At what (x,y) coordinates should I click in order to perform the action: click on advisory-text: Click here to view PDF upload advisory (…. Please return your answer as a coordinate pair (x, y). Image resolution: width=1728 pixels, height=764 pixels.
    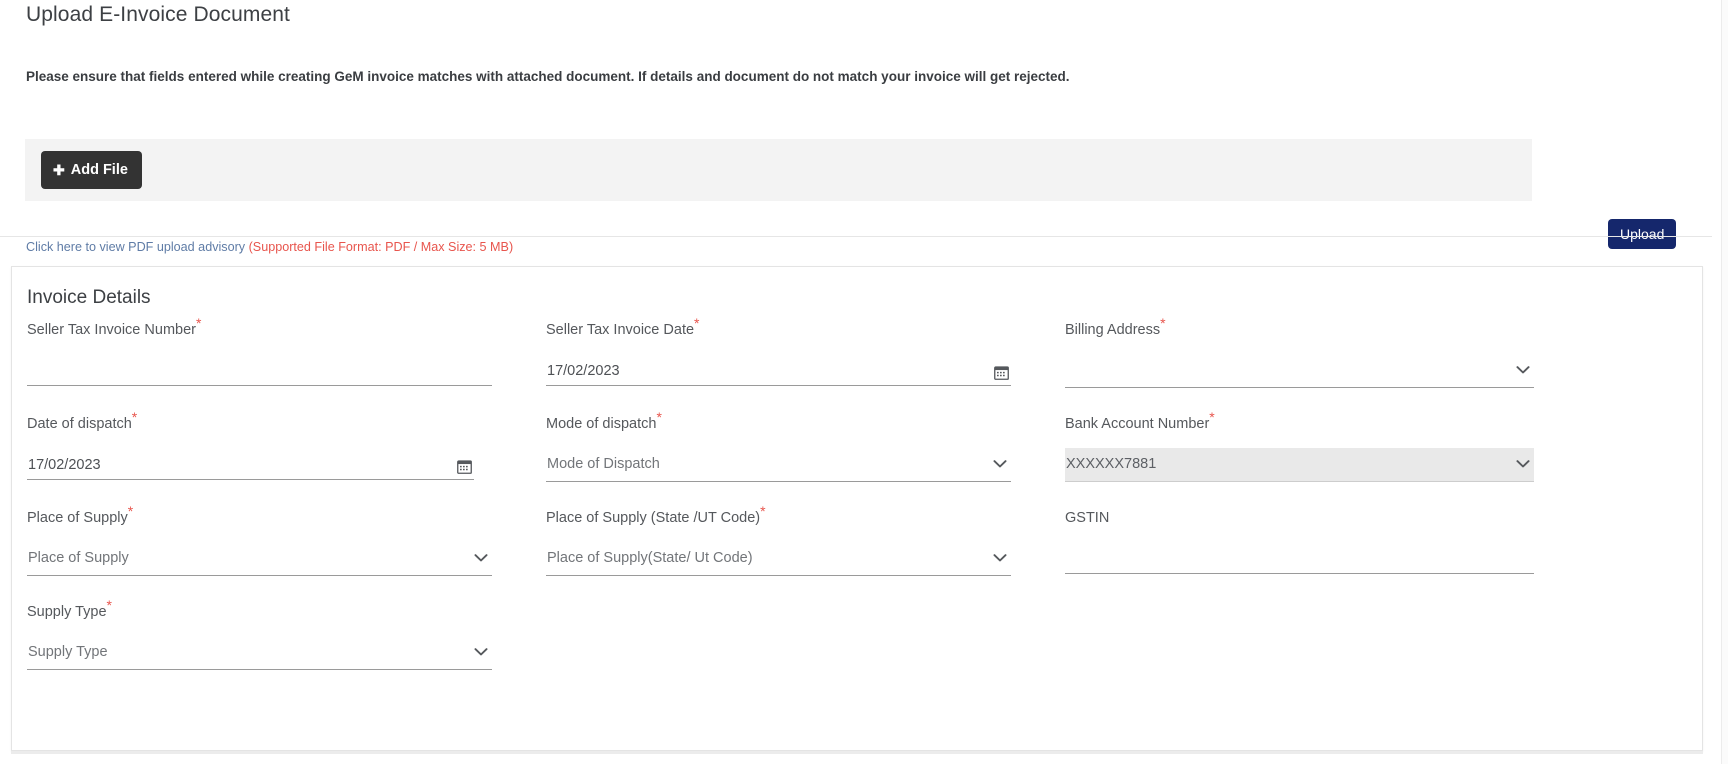
    Looking at the image, I should click on (269, 247).